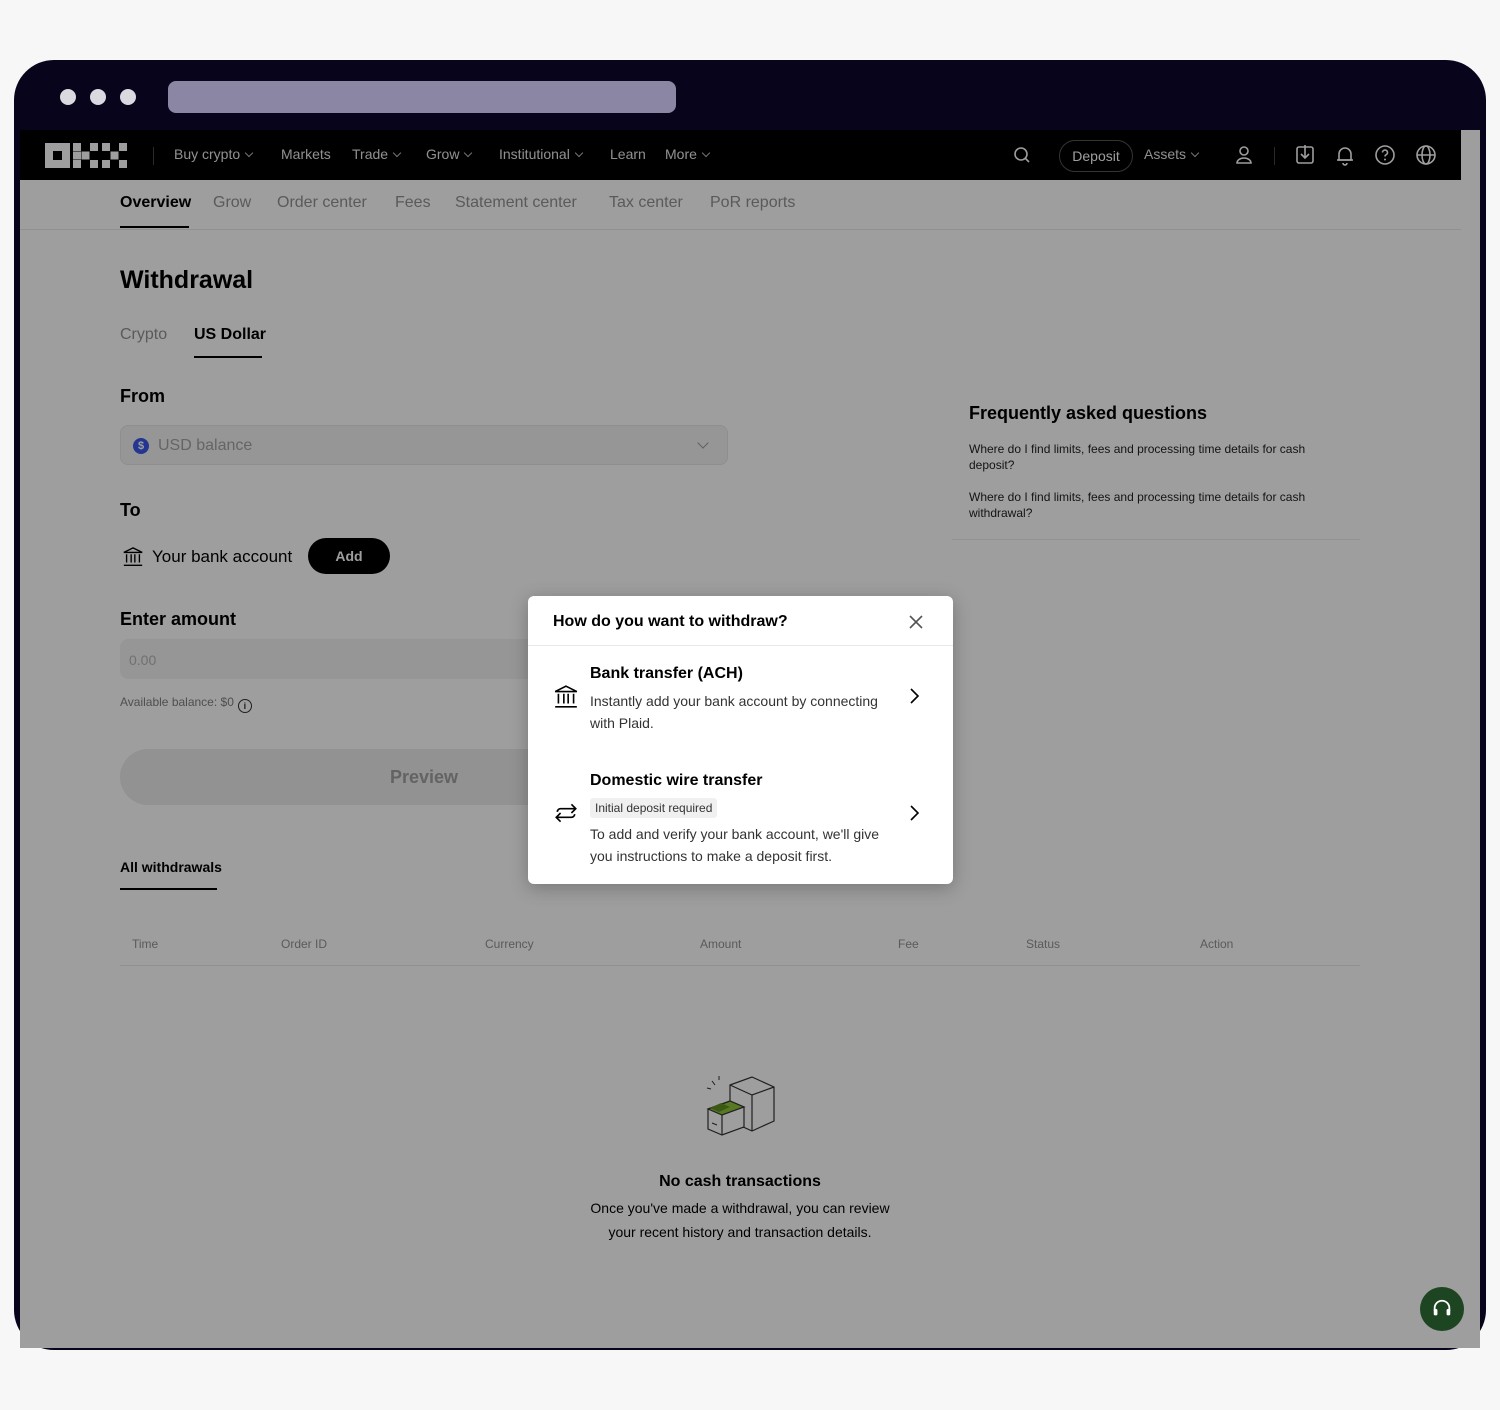 The height and width of the screenshot is (1410, 1500). Describe the element at coordinates (654, 808) in the screenshot. I see `initial-deposit-tag: Initial deposit required` at that location.